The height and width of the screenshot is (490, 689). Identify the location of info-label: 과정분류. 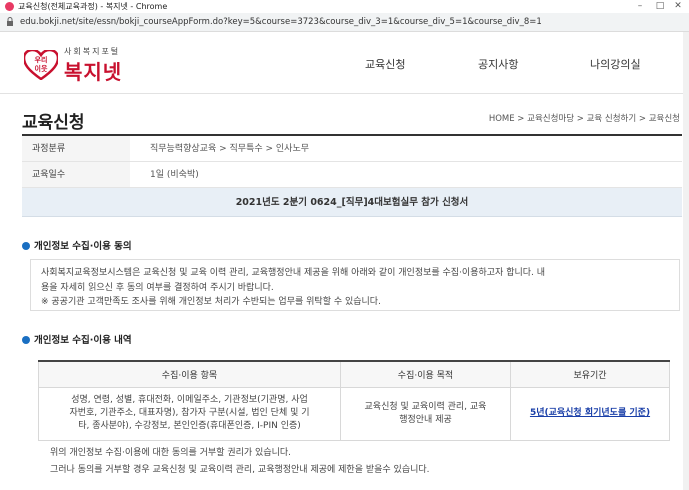
(76, 148).